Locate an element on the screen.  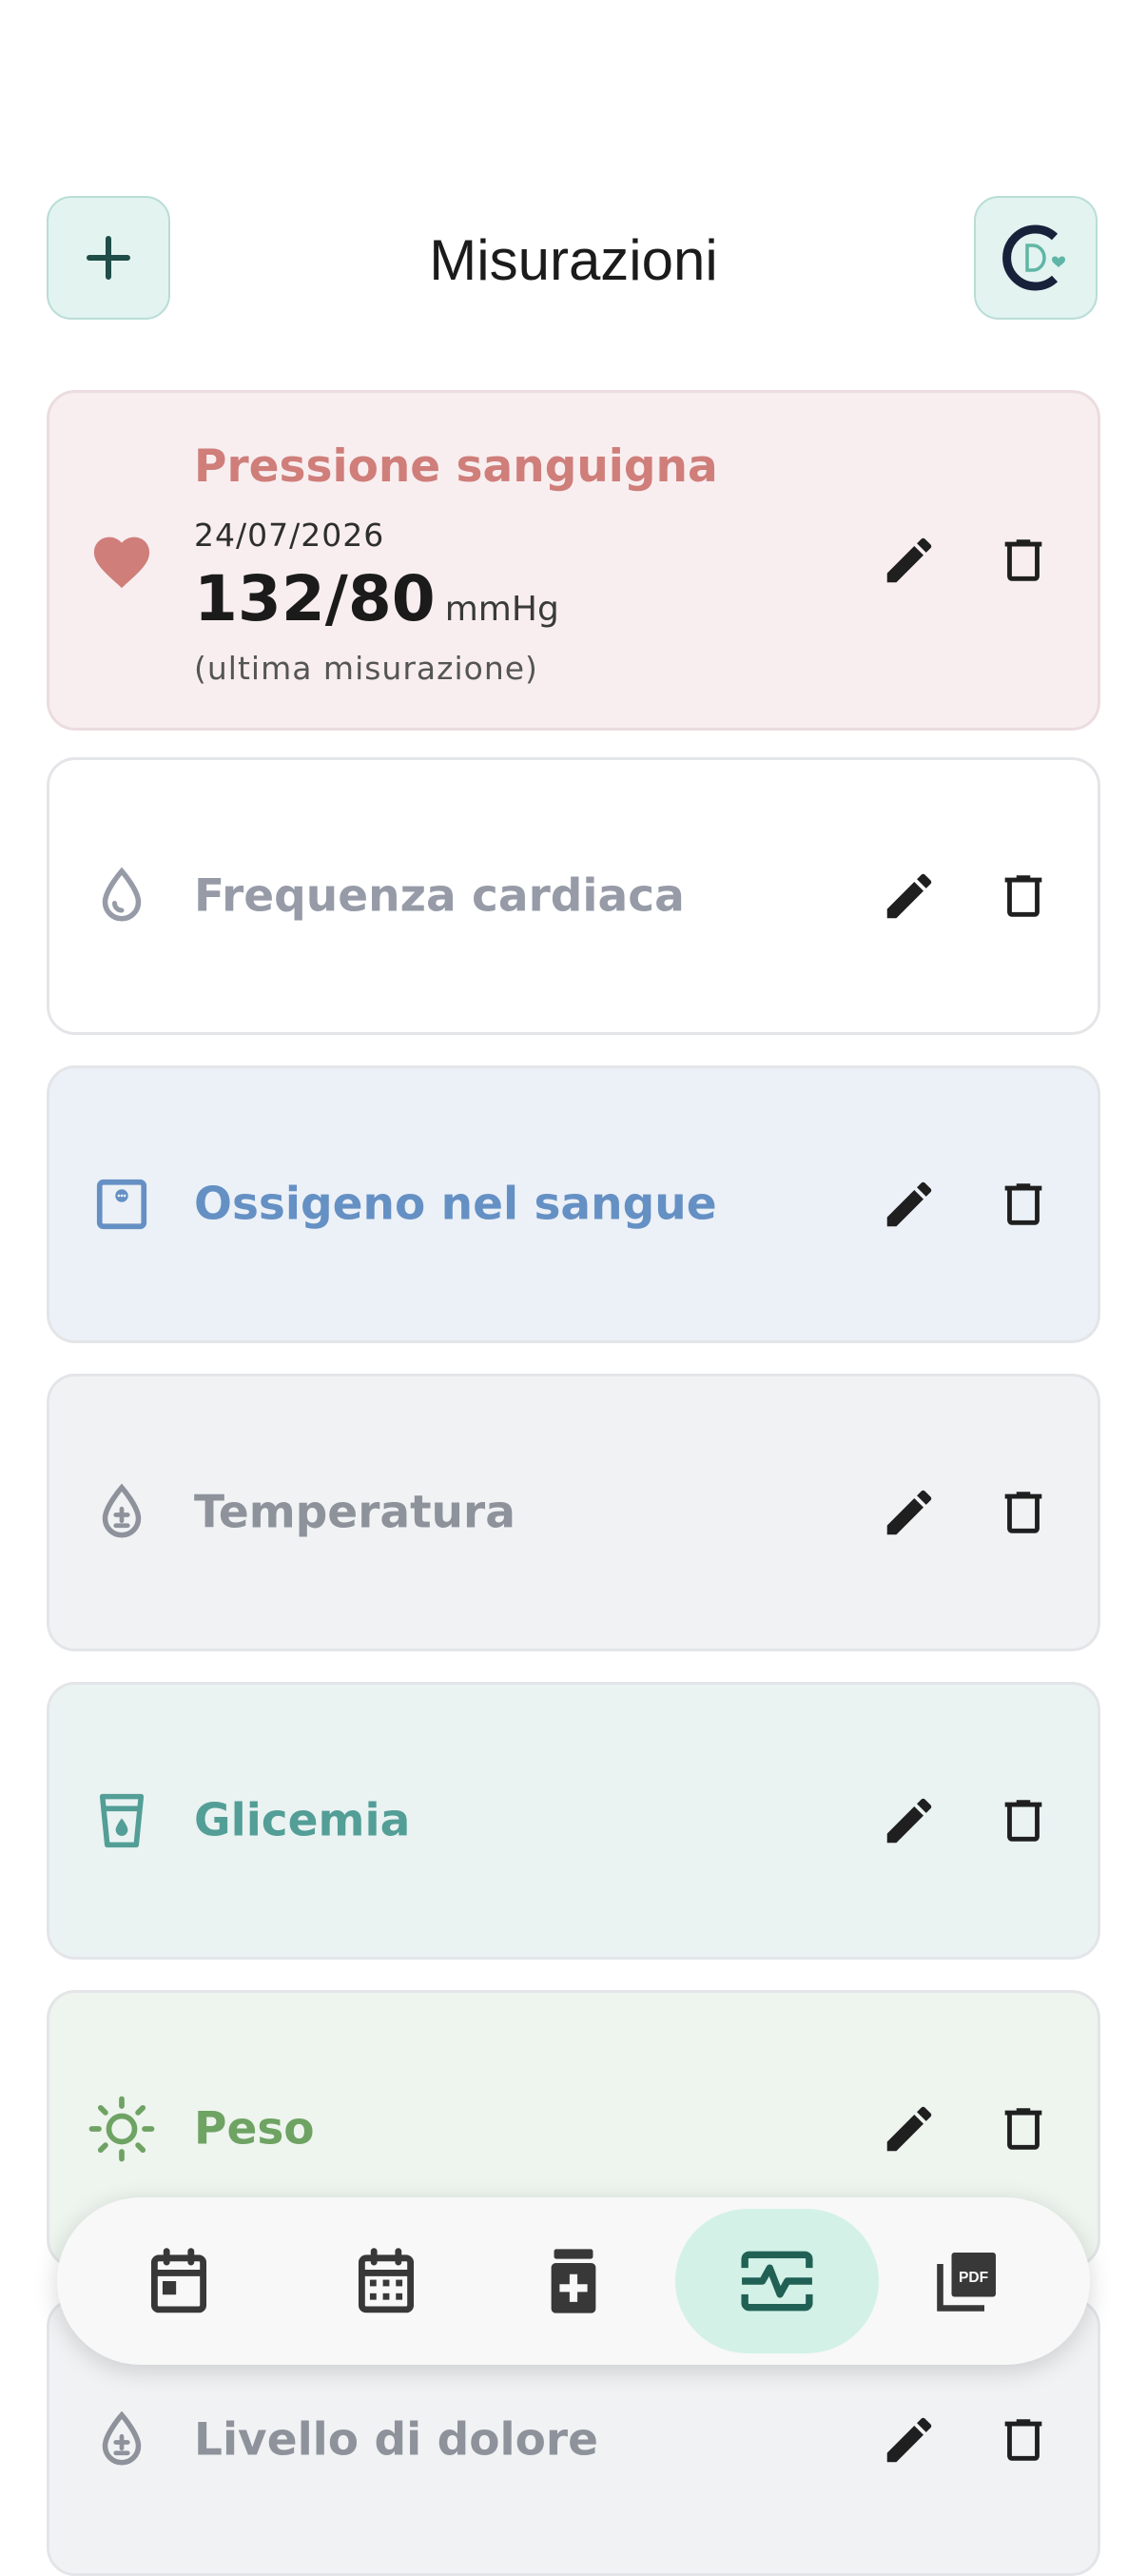
glucose-cup-icon is located at coordinates (121, 1821).